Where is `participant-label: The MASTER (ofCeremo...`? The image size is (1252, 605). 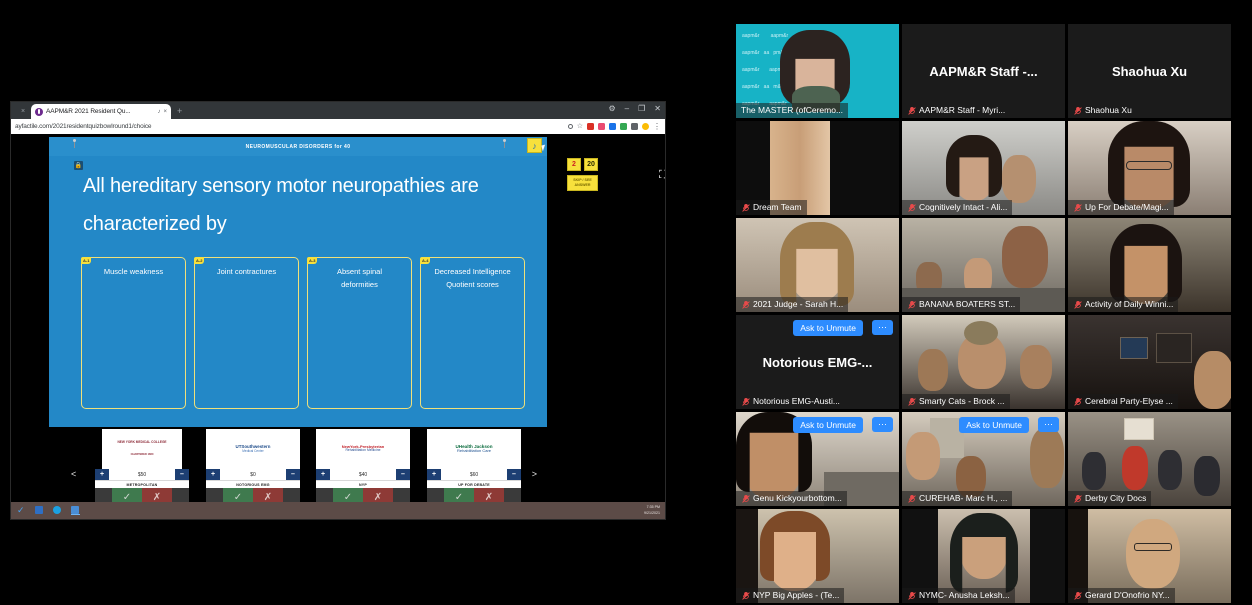
participant-label: The MASTER (ofCeremo... is located at coordinates (792, 110).